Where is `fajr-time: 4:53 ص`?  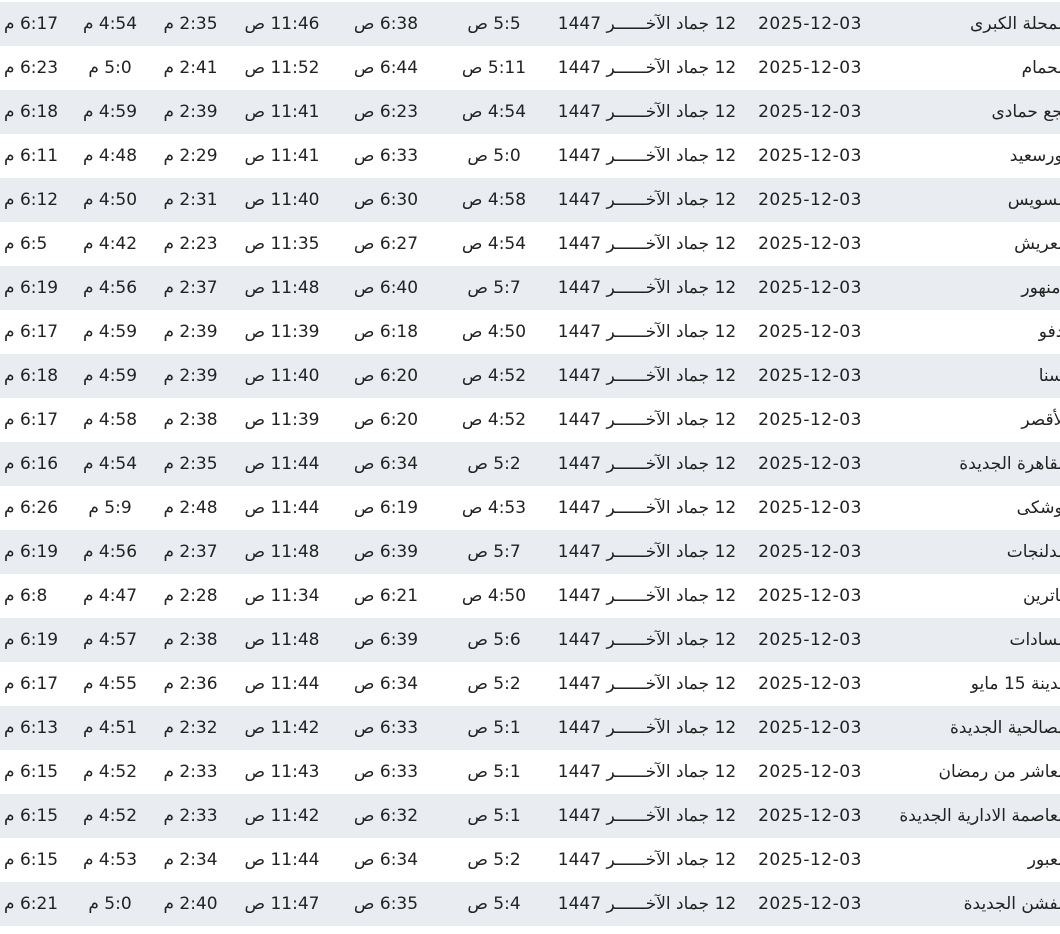
fajr-time: 4:53 ص is located at coordinates (494, 508).